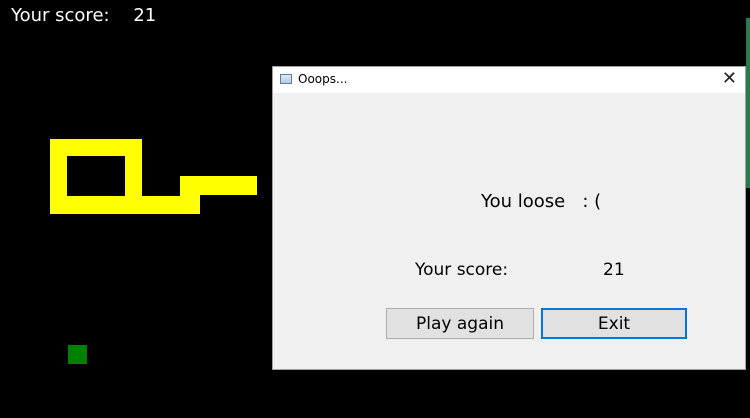 The width and height of the screenshot is (750, 418). I want to click on dialog-titlebar: Ooops... ✕, so click(509, 80).